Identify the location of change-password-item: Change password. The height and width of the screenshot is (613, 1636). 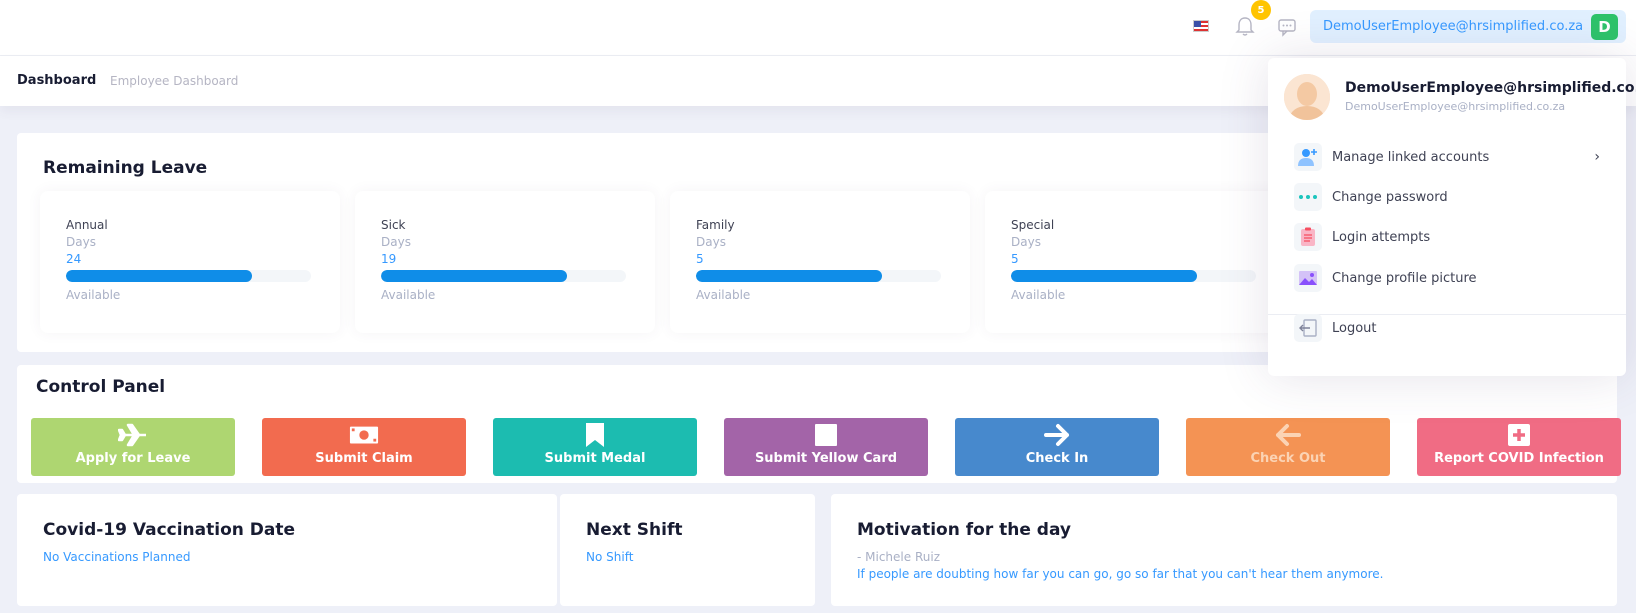
(1449, 197).